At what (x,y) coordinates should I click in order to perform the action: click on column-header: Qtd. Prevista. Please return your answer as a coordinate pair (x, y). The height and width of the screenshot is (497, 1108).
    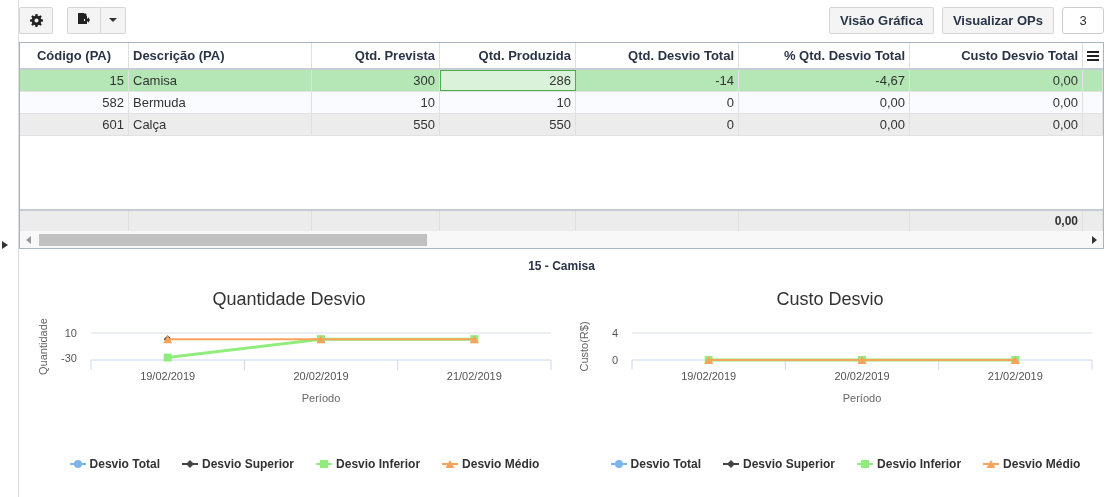
    Looking at the image, I should click on (376, 55).